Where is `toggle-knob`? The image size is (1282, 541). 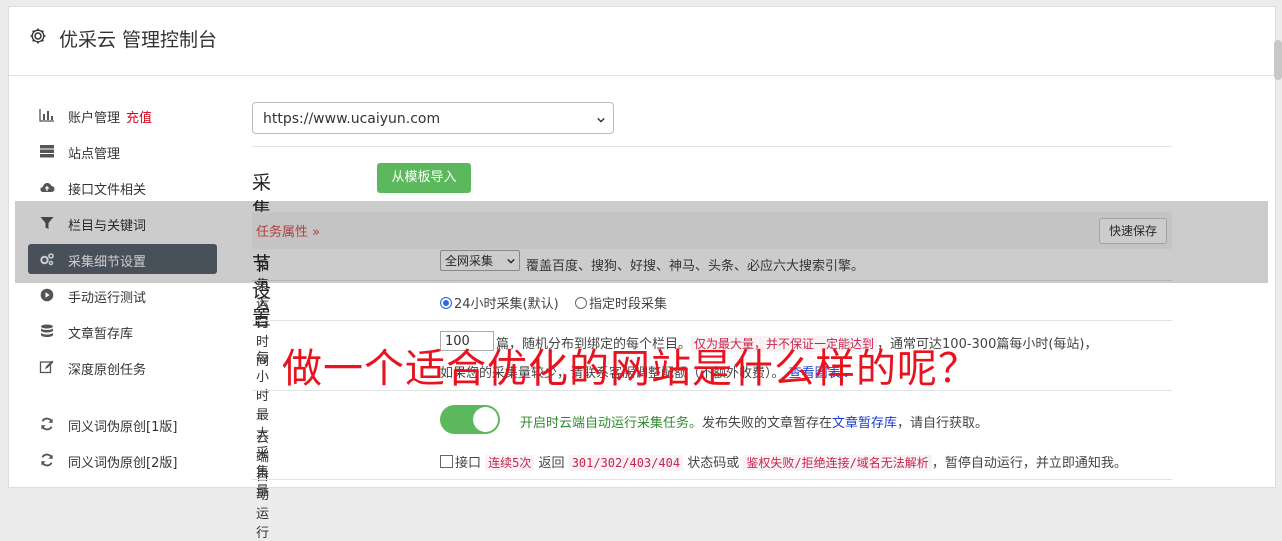 toggle-knob is located at coordinates (485, 419).